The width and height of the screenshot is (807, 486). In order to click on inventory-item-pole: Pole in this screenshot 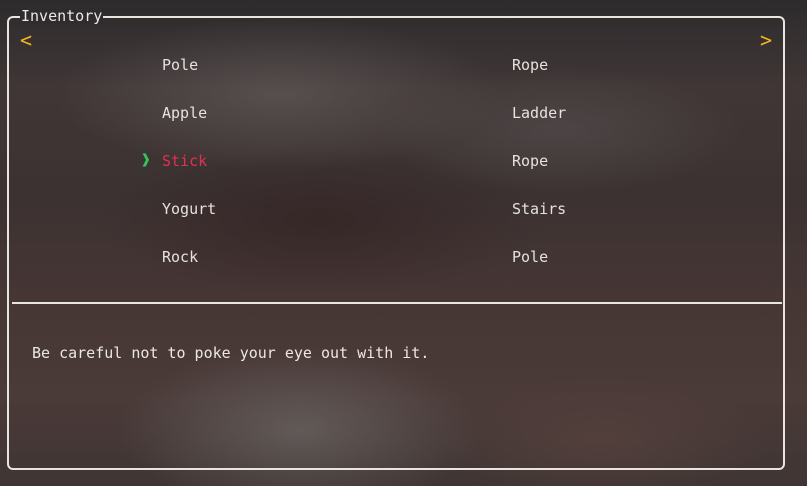, I will do `click(180, 65)`.